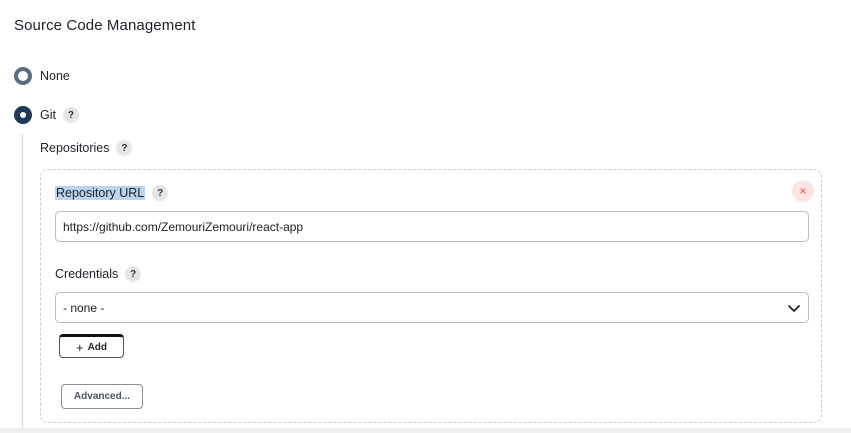 The height and width of the screenshot is (433, 851). What do you see at coordinates (794, 308) in the screenshot?
I see `chevron-down-icon` at bounding box center [794, 308].